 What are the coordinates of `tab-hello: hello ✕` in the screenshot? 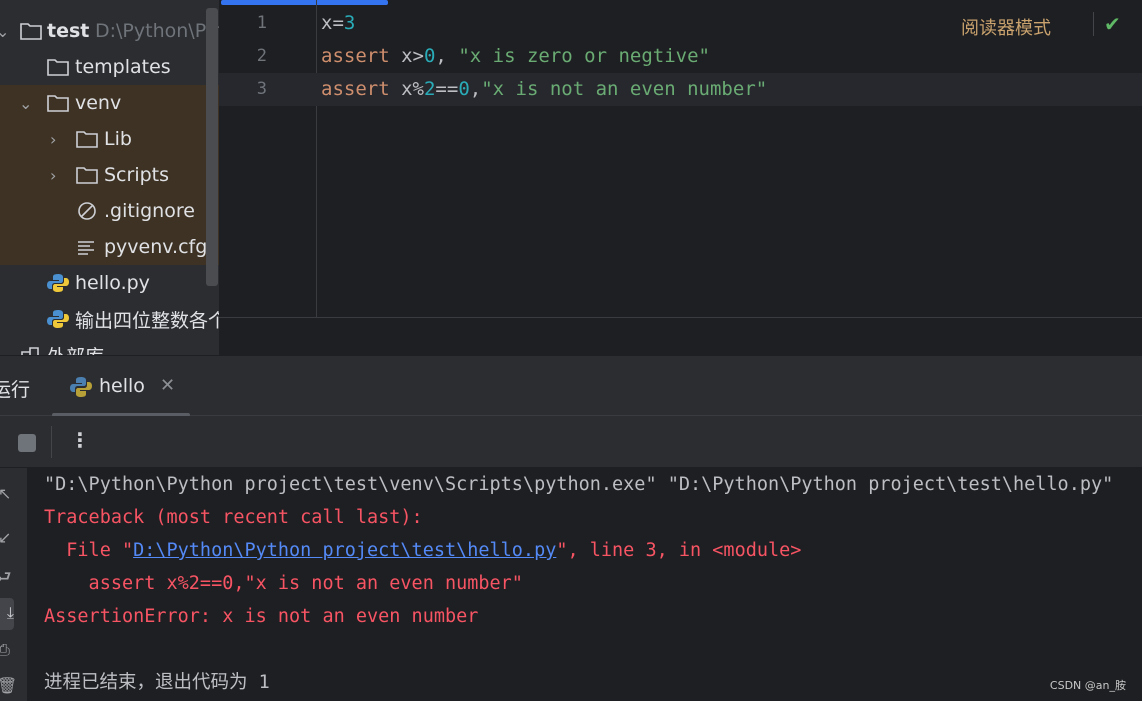 It's located at (121, 386).